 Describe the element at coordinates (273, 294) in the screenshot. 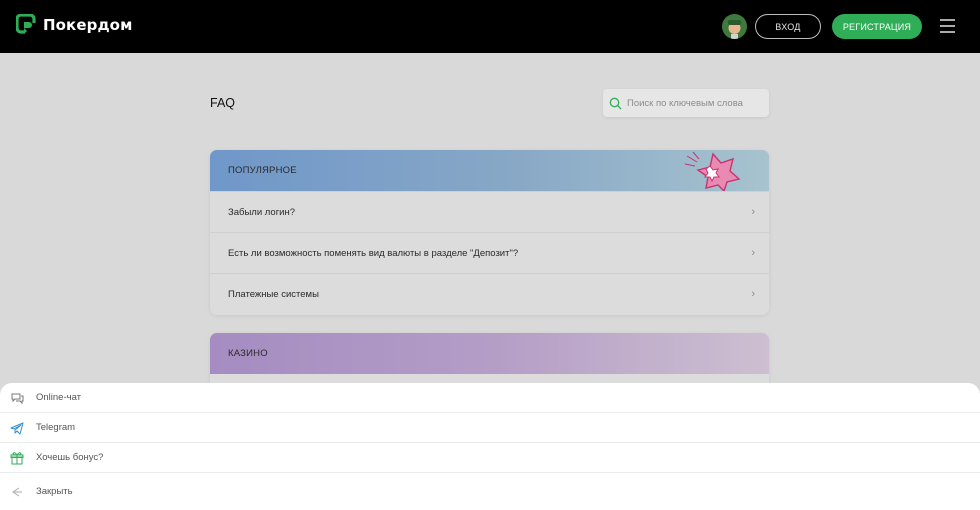

I see `faq-item-label: Платежные системы` at that location.